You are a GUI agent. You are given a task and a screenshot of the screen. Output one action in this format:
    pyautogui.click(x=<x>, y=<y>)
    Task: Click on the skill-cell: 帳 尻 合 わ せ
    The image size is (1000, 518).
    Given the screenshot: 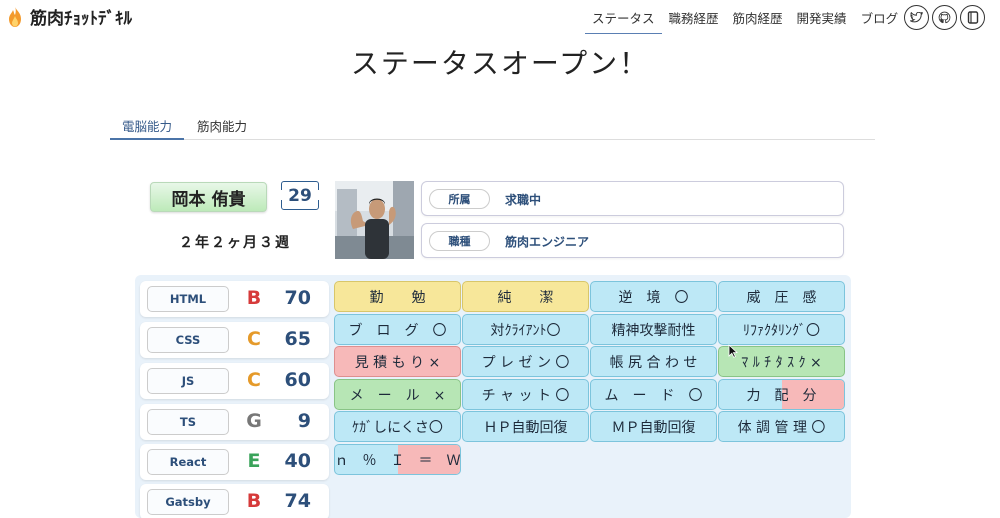 What is the action you would take?
    pyautogui.click(x=653, y=361)
    